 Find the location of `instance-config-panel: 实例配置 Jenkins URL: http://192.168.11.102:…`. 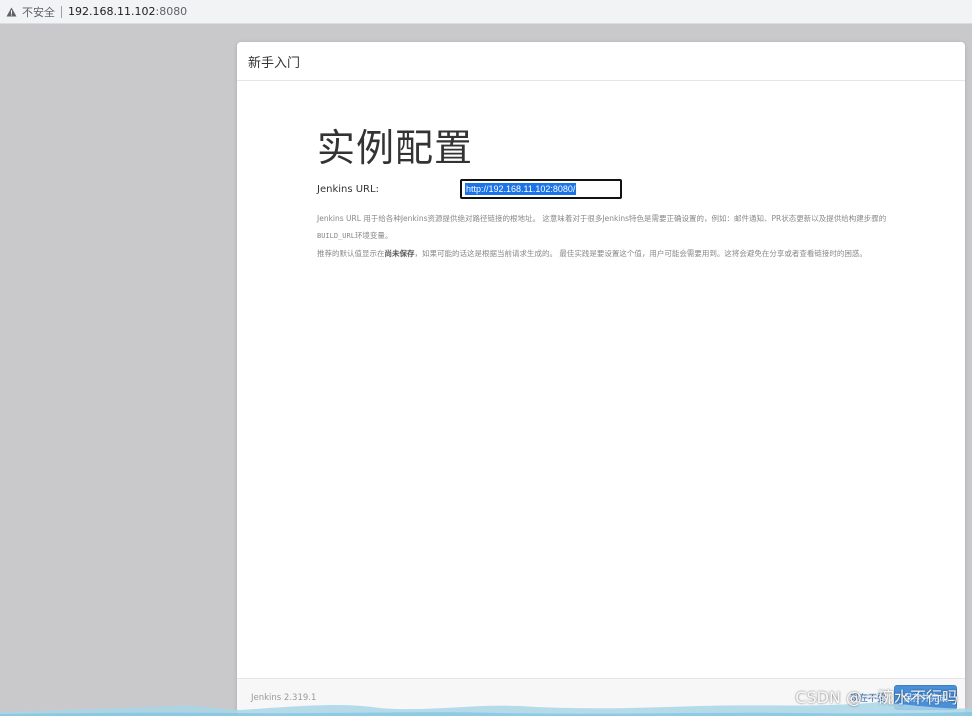

instance-config-panel: 实例配置 Jenkins URL: http://192.168.11.102:… is located at coordinates (602, 194).